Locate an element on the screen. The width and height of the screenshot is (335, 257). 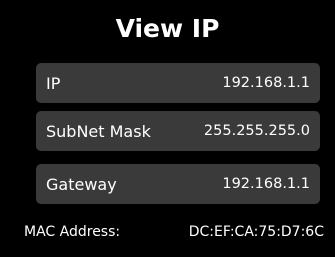
mac-address-value: DC:EF:CA:75:D7:6C is located at coordinates (256, 232).